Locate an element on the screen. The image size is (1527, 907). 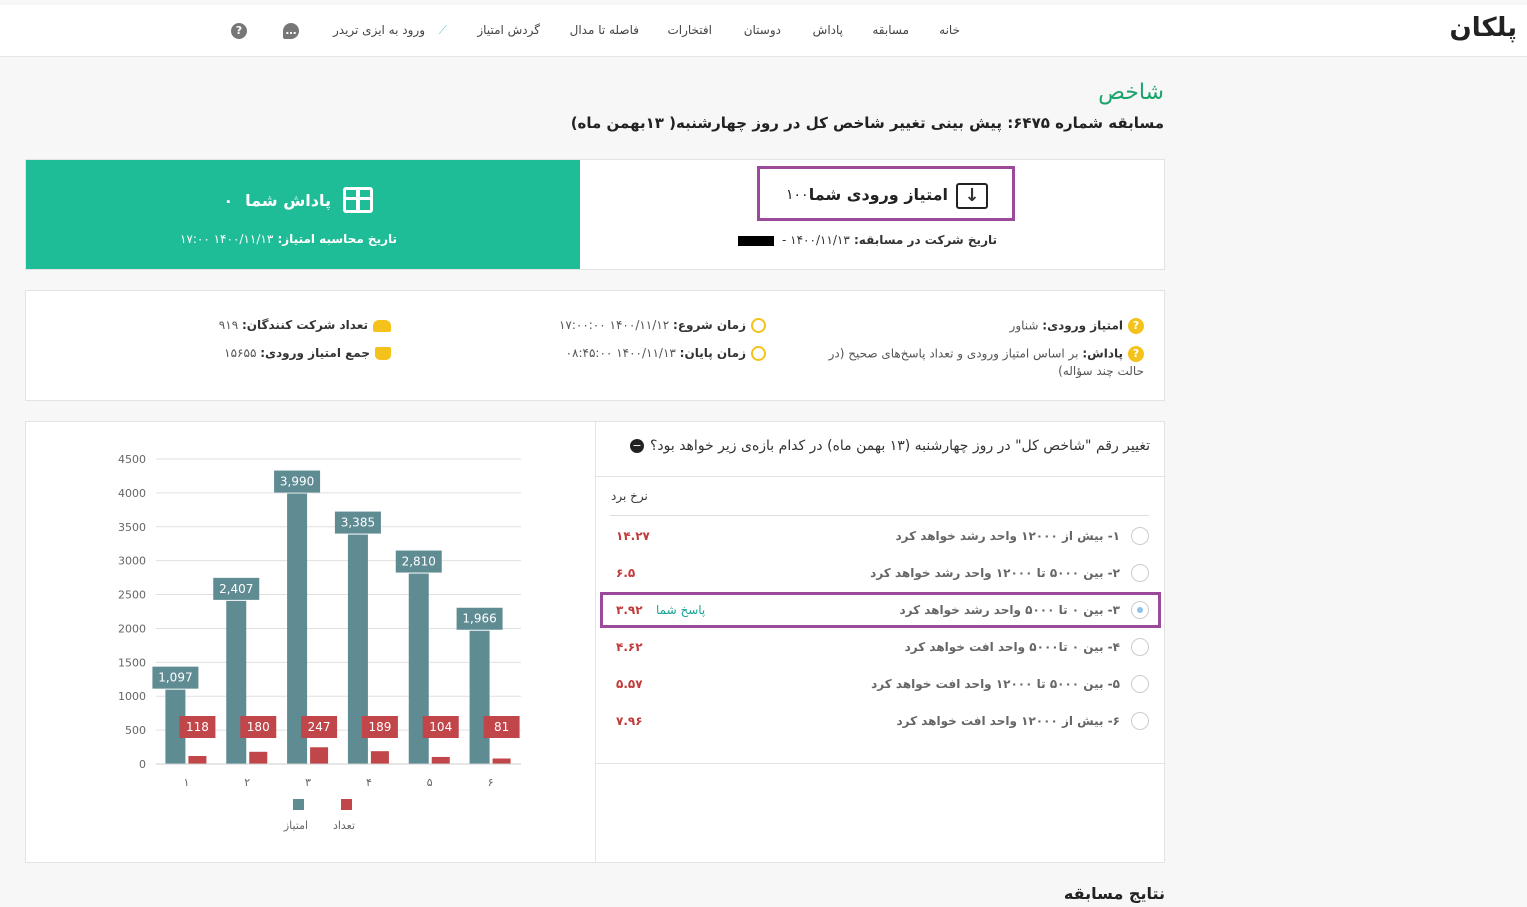
option-1: ۱- بیش از ۱۲۰۰۰ واحد رشد خواهد کرد ۱۴.۲۷ is located at coordinates (880, 536).